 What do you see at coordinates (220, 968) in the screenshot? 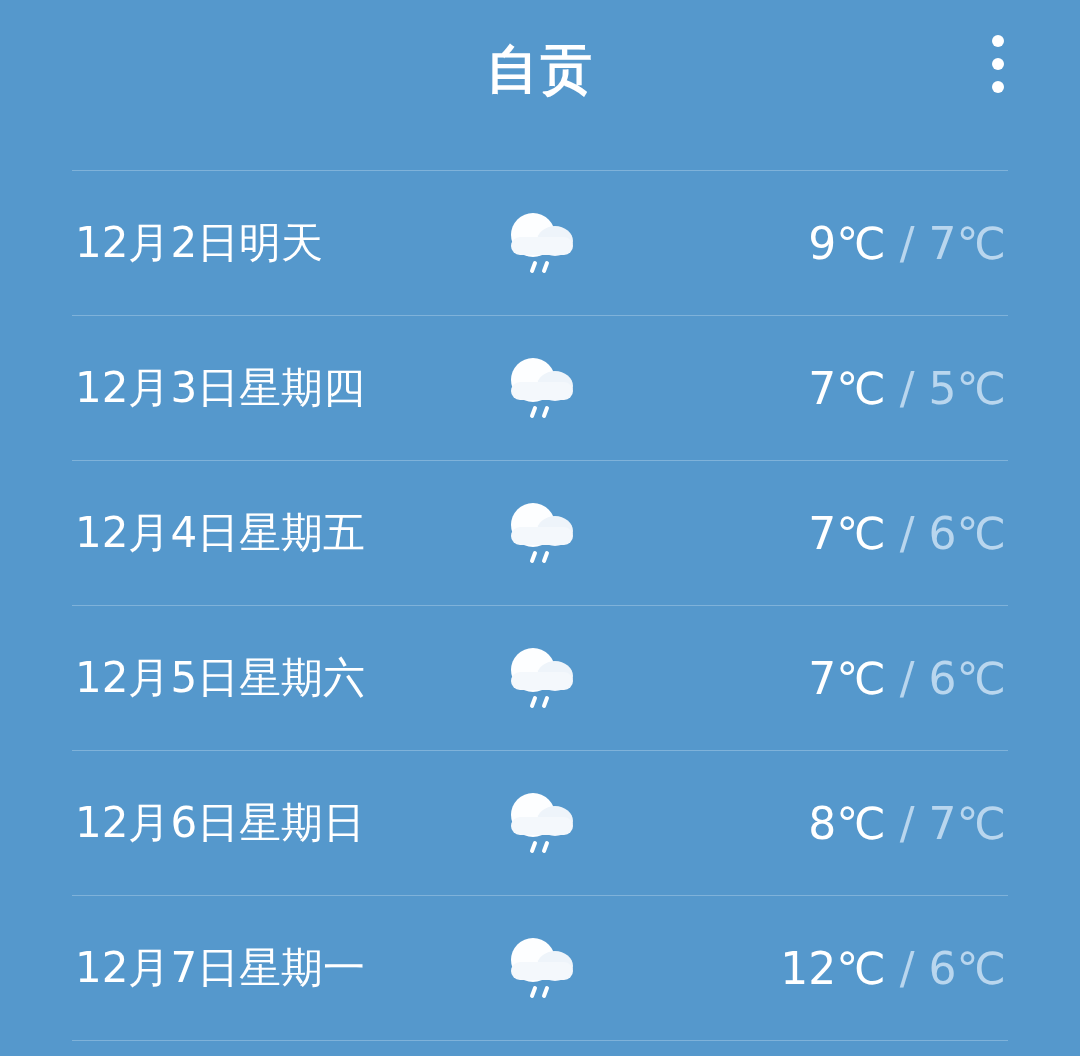
I see `forecast-date: 12月7日星期一` at bounding box center [220, 968].